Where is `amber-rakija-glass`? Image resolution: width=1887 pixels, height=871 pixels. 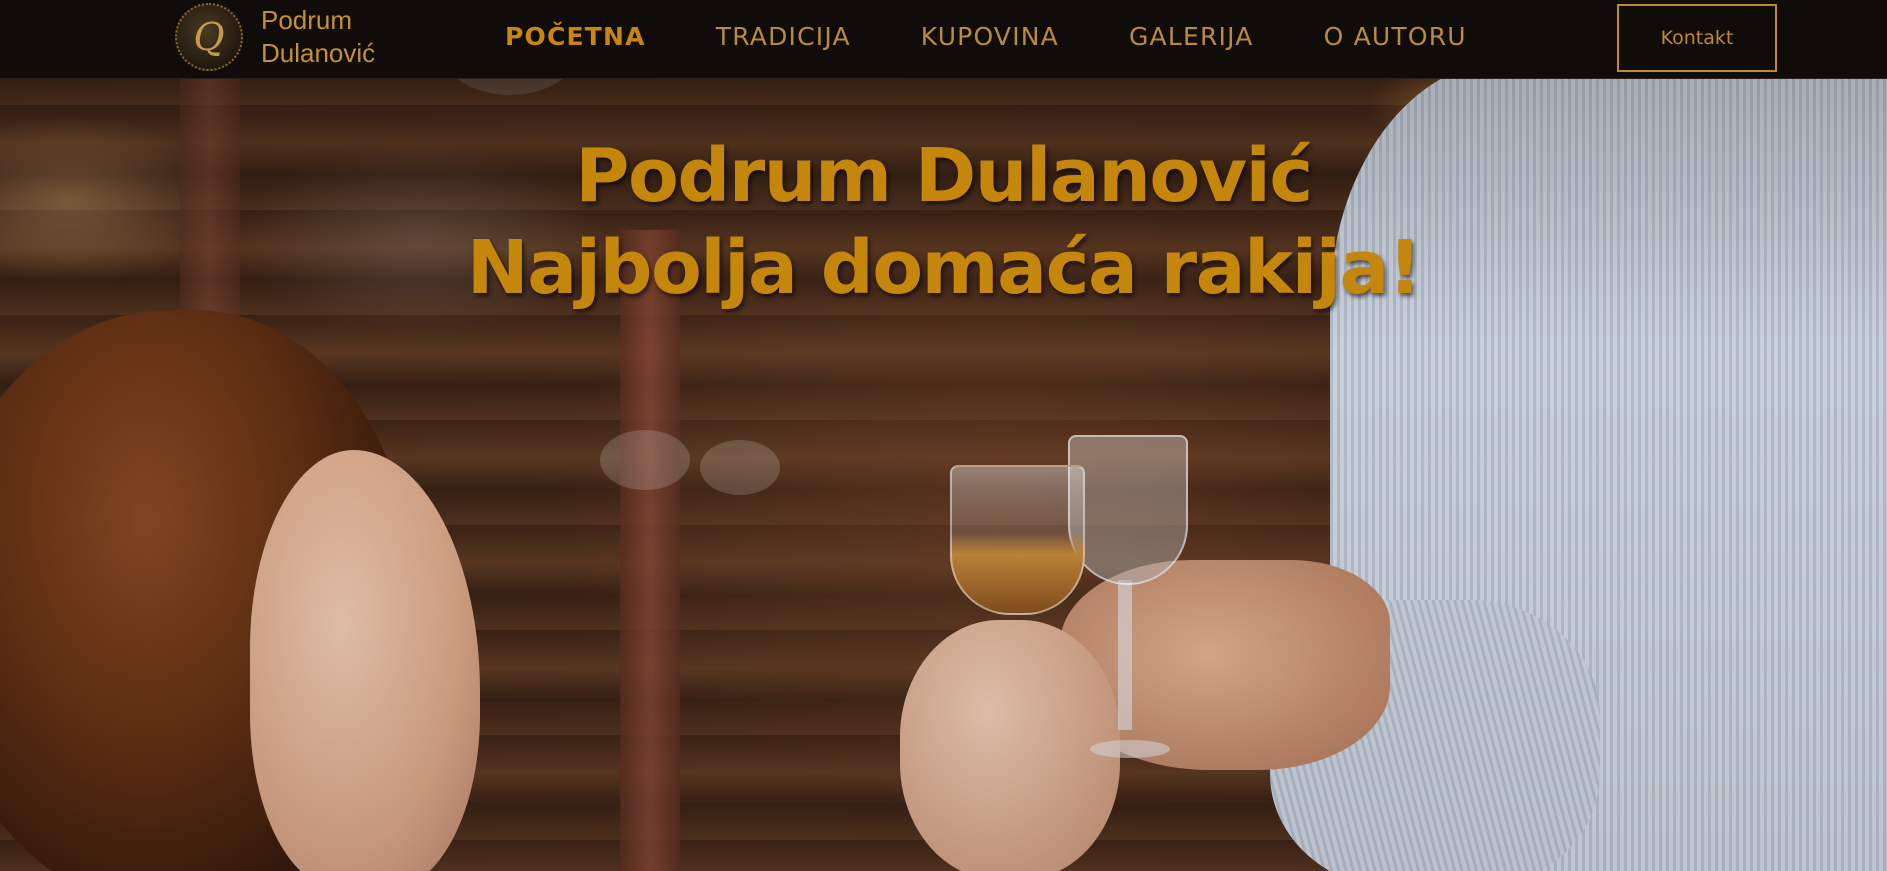
amber-rakija-glass is located at coordinates (1017, 540).